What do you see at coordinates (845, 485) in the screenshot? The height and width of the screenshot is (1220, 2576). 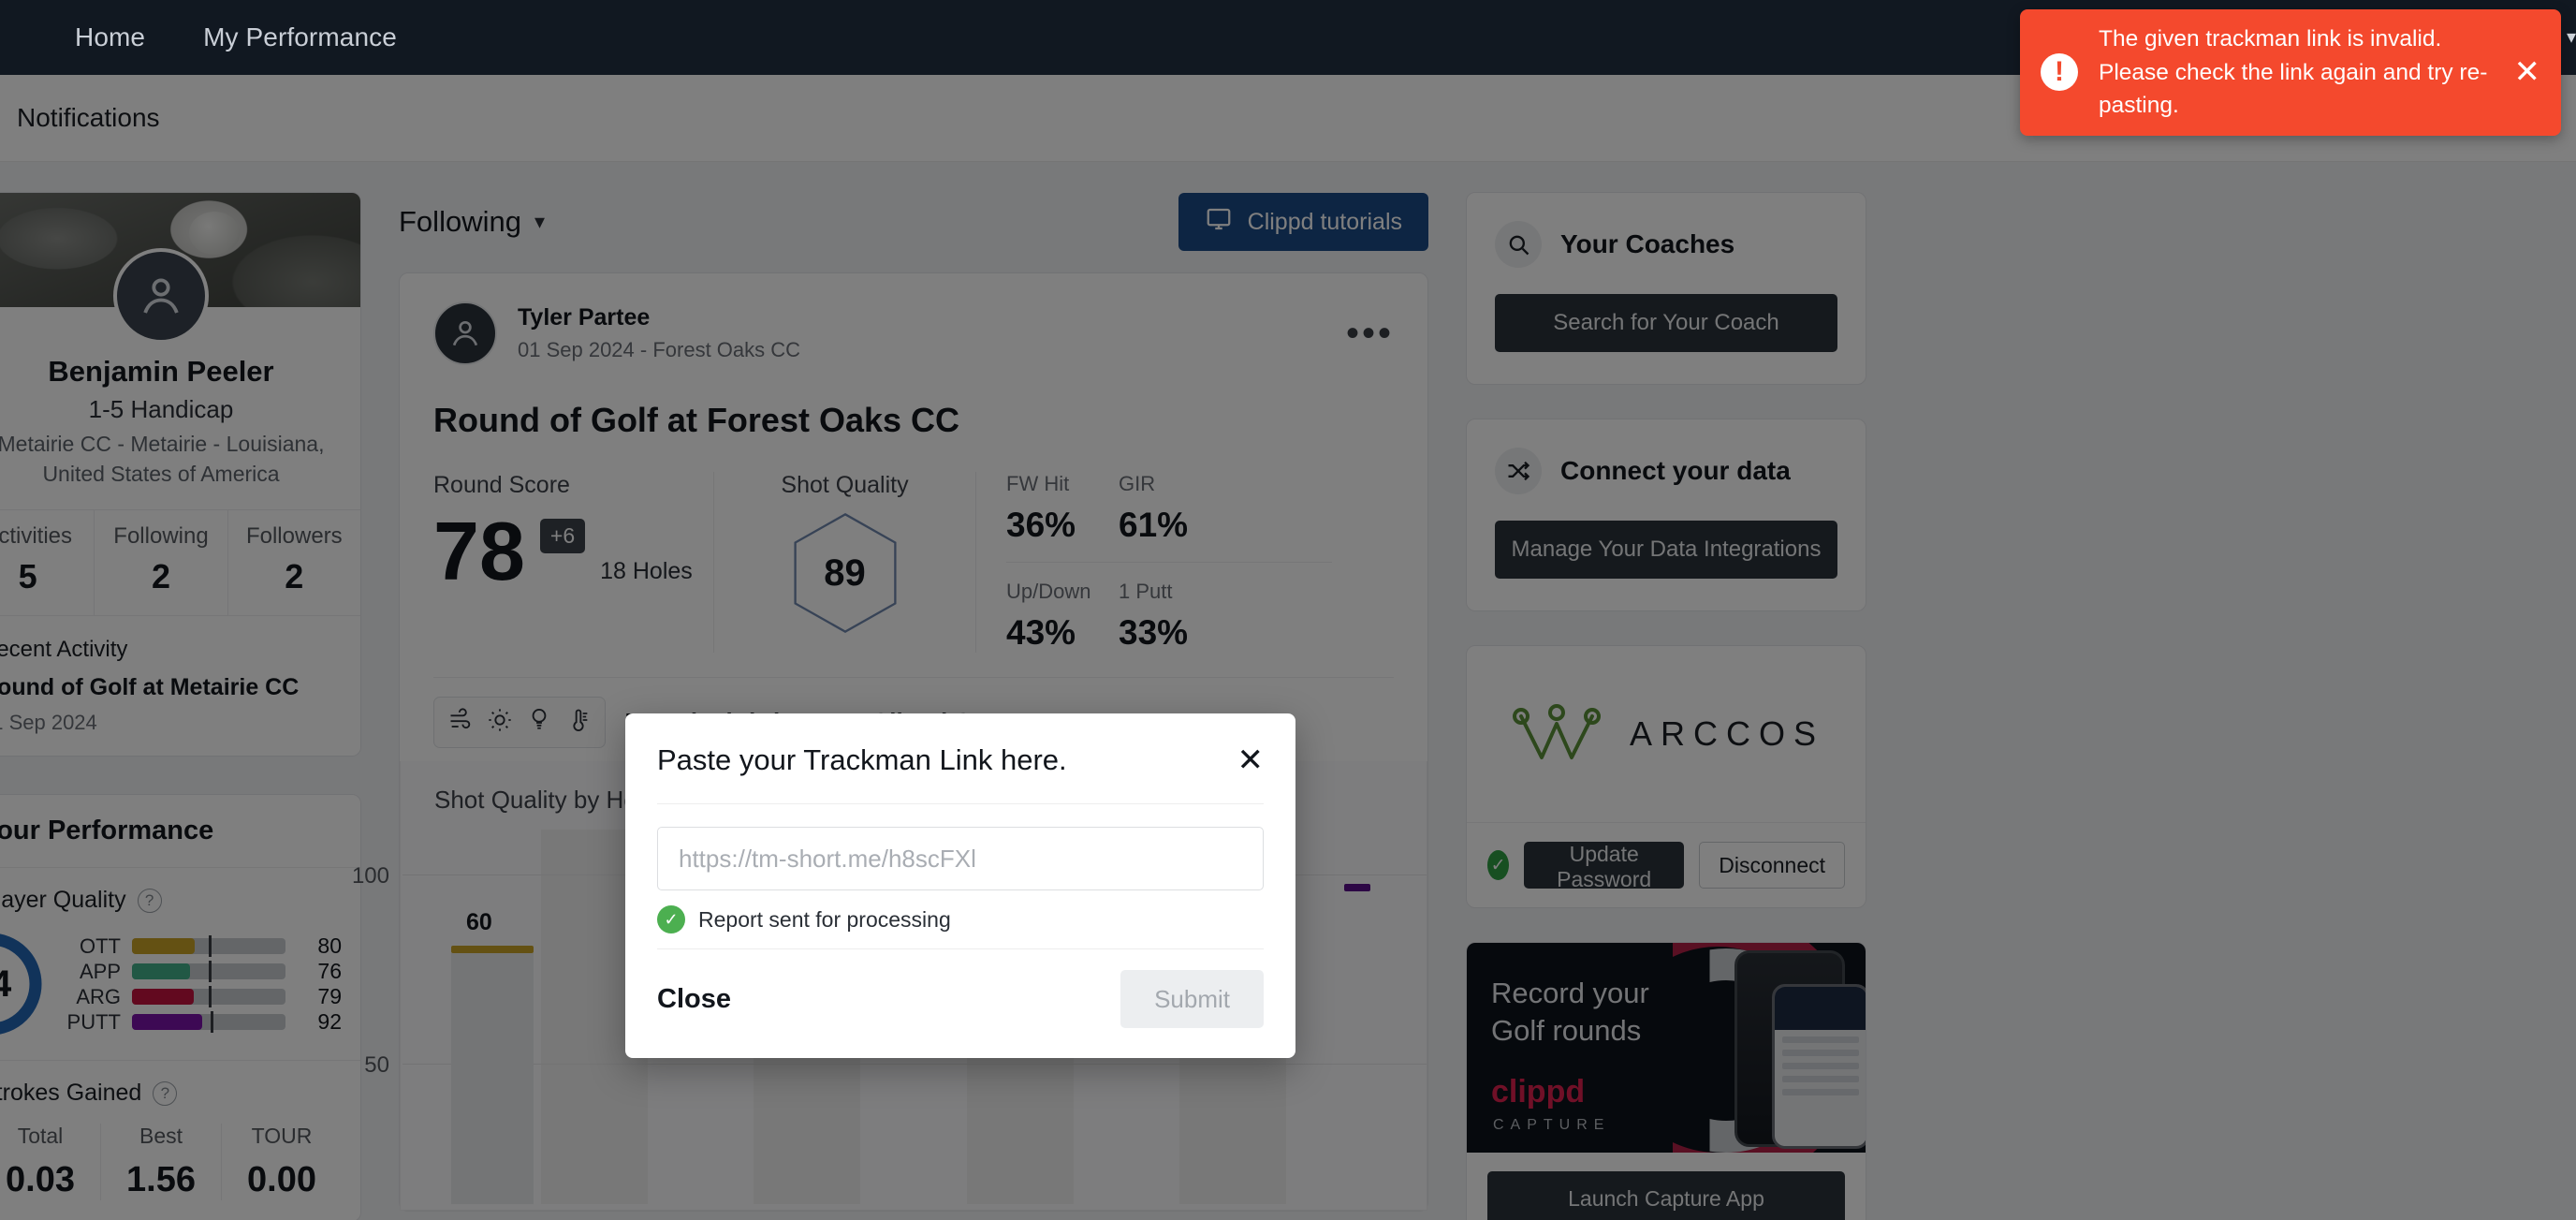 I see `shot-quality-label: Shot Quality` at bounding box center [845, 485].